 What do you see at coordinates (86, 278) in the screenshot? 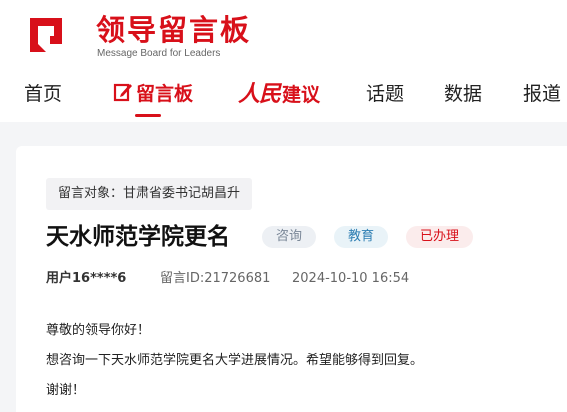
I see `message-user: 用户16****6` at bounding box center [86, 278].